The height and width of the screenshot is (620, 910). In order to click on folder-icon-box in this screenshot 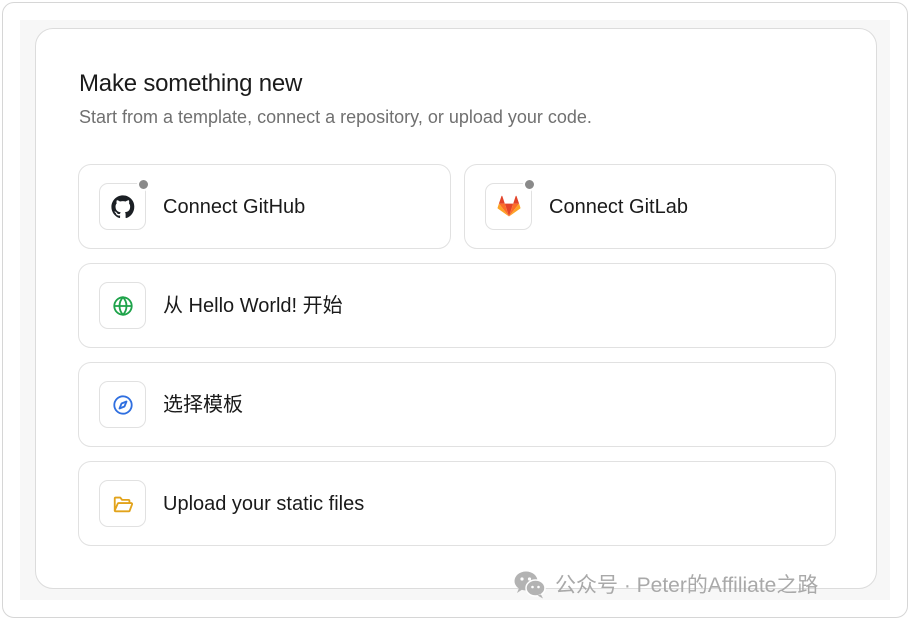, I will do `click(122, 503)`.